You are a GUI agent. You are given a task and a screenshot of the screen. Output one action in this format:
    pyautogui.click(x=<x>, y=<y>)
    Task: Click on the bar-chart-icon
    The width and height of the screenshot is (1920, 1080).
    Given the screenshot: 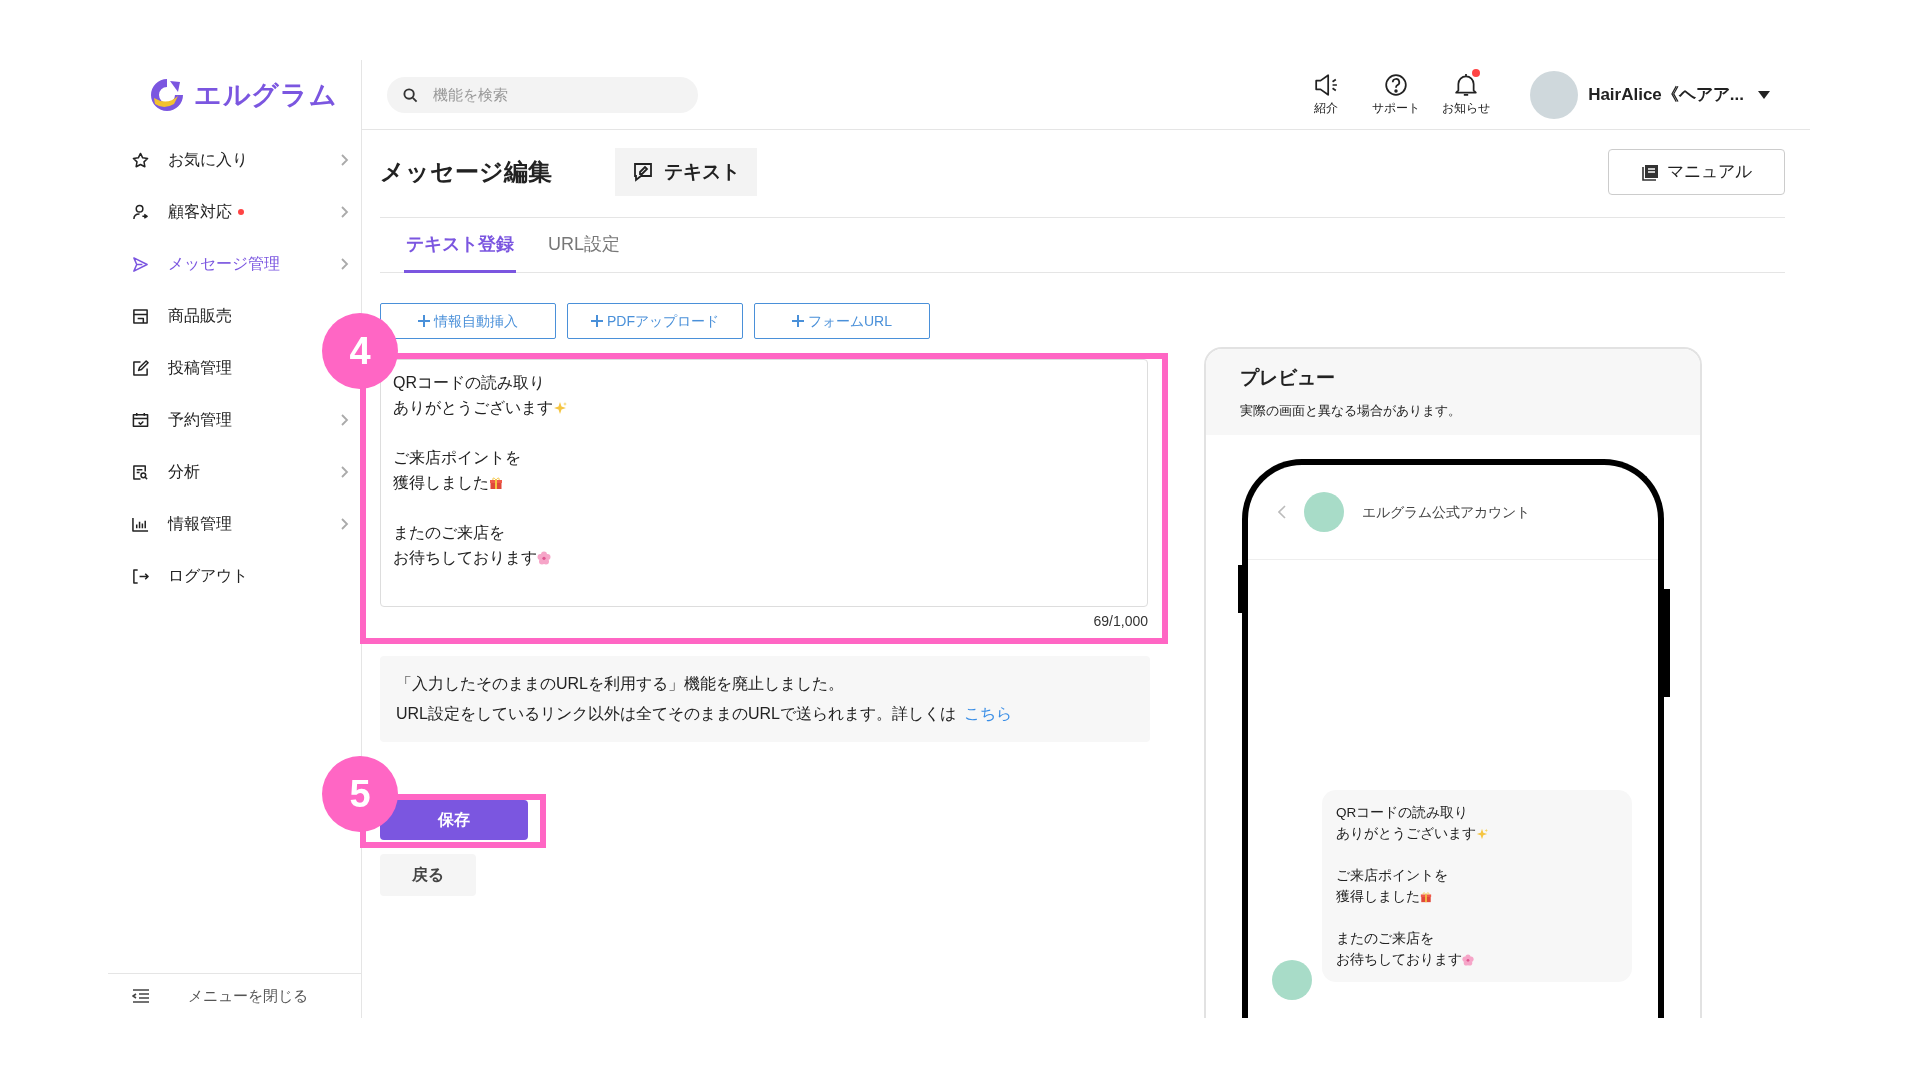 What is the action you would take?
    pyautogui.click(x=140, y=524)
    